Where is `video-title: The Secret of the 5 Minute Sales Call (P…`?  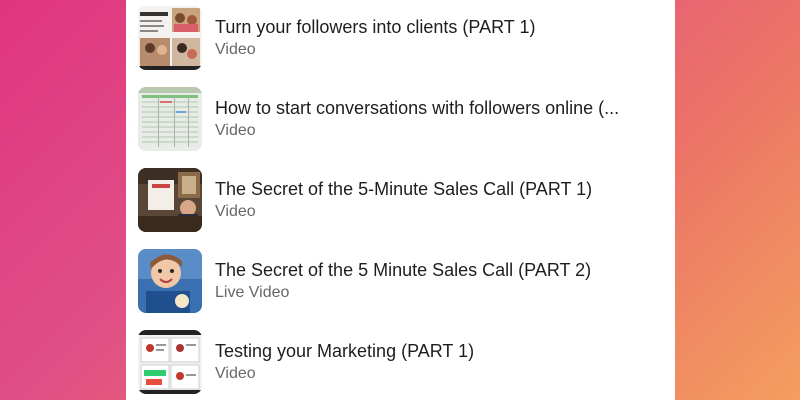 video-title: The Secret of the 5 Minute Sales Call (P… is located at coordinates (403, 270).